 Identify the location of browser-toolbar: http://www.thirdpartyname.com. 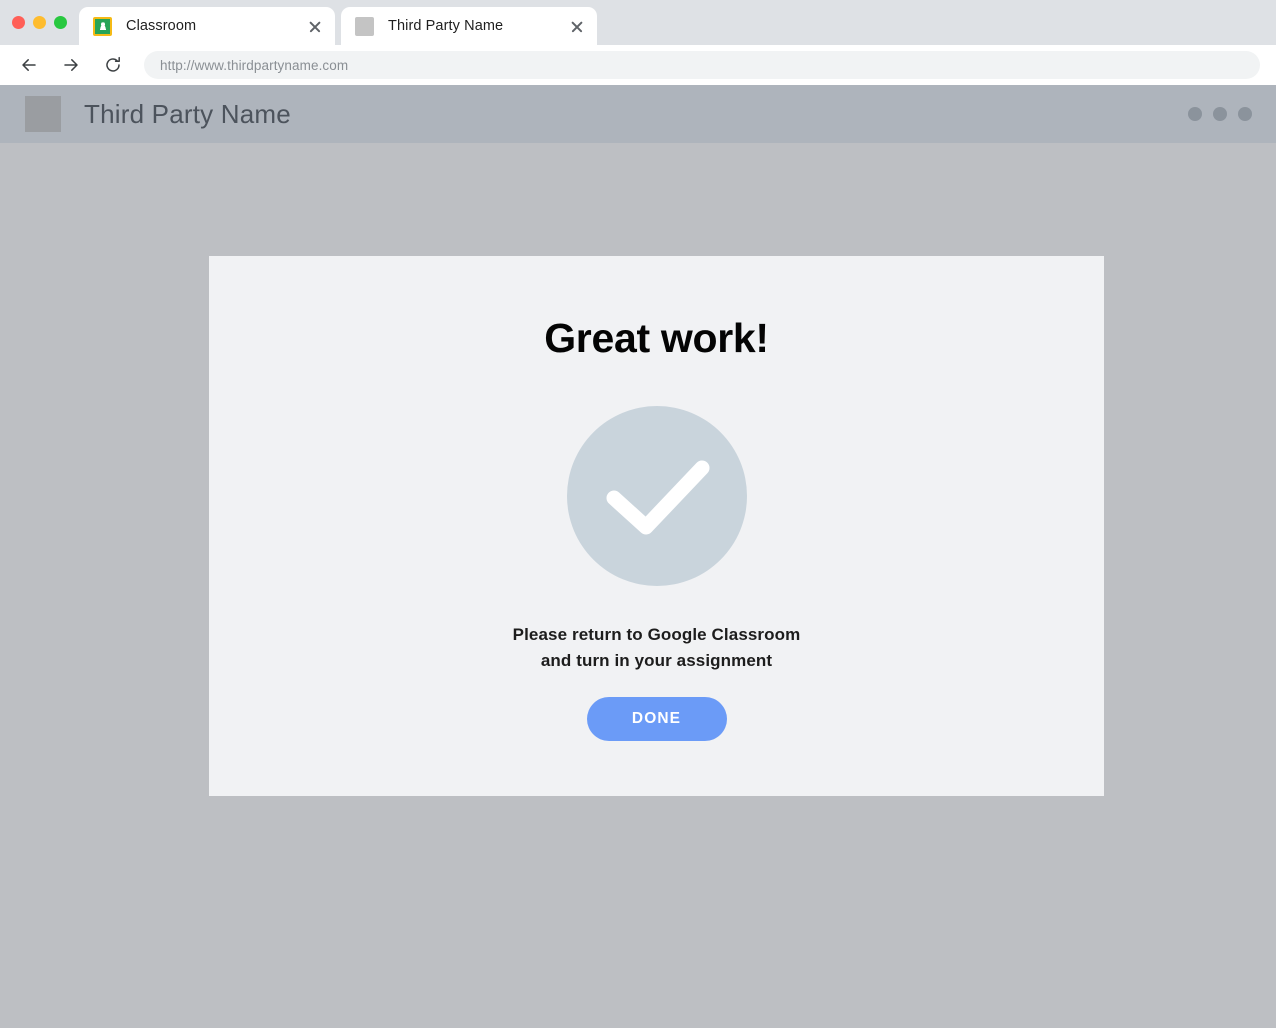
(638, 65).